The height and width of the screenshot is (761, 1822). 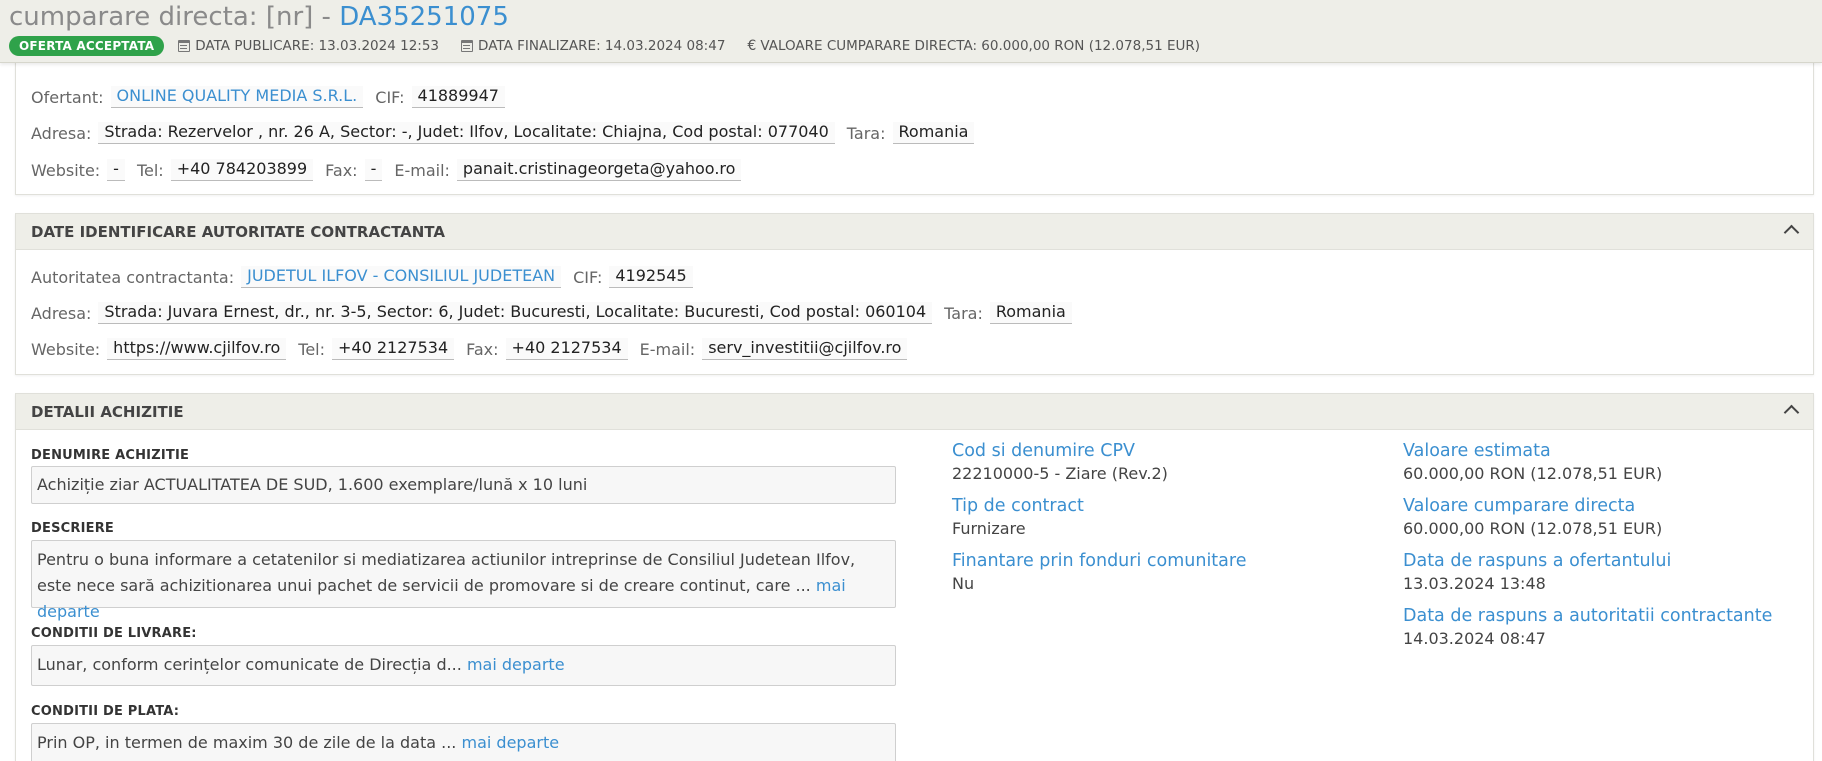 What do you see at coordinates (1533, 528) in the screenshot?
I see `valoare-cumparare-value: 60.000,00 RON (12.078,51 EUR)` at bounding box center [1533, 528].